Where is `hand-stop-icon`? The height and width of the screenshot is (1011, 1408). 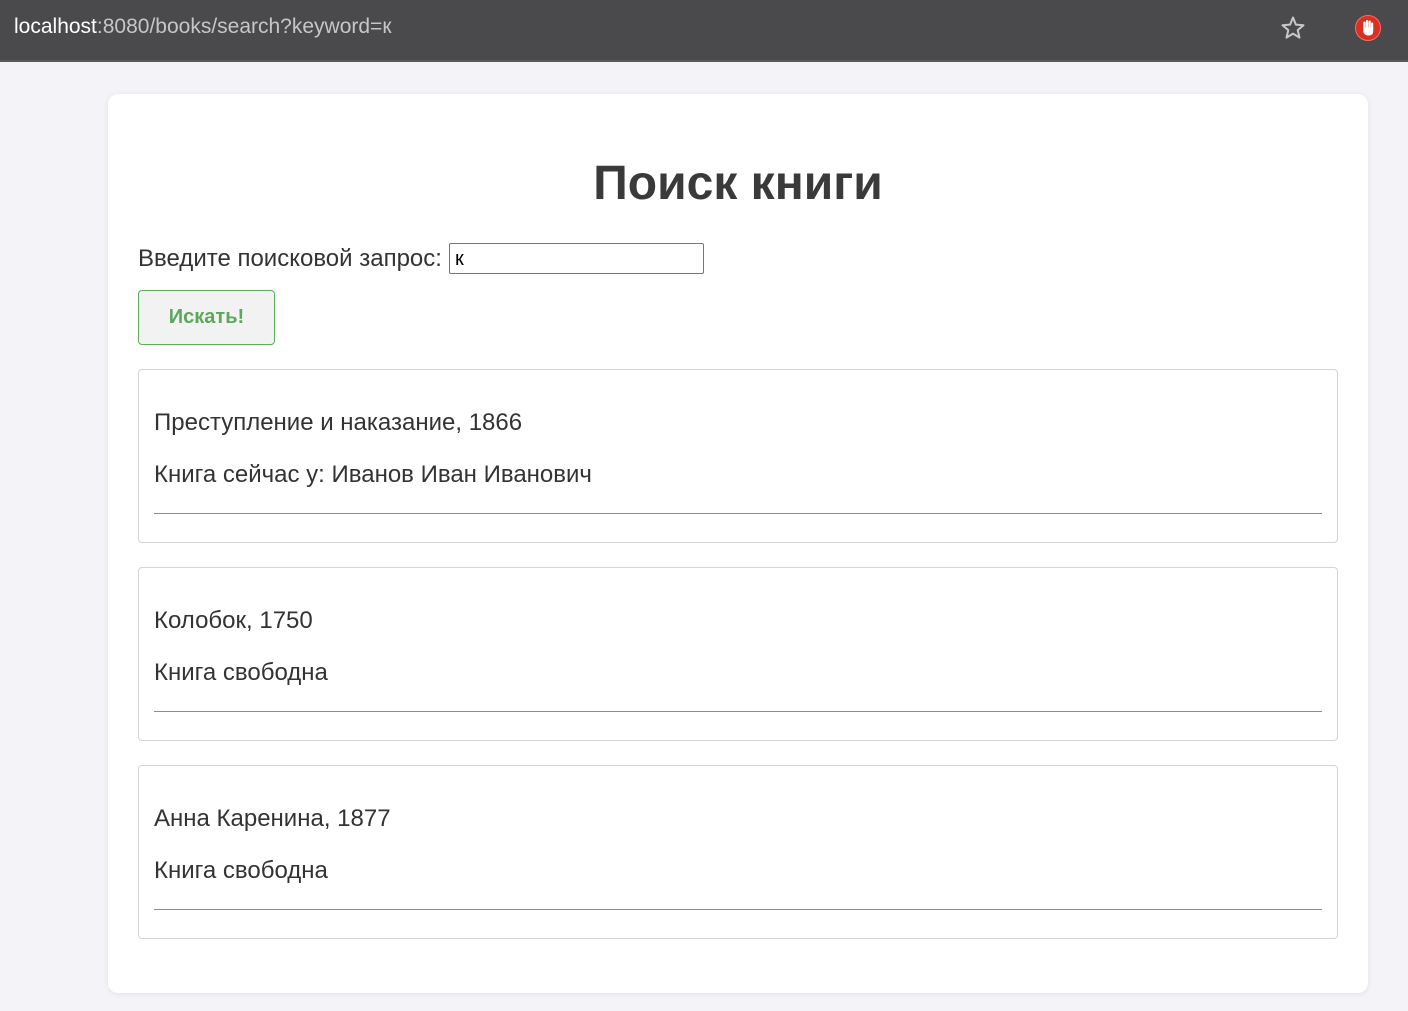
hand-stop-icon is located at coordinates (1368, 28).